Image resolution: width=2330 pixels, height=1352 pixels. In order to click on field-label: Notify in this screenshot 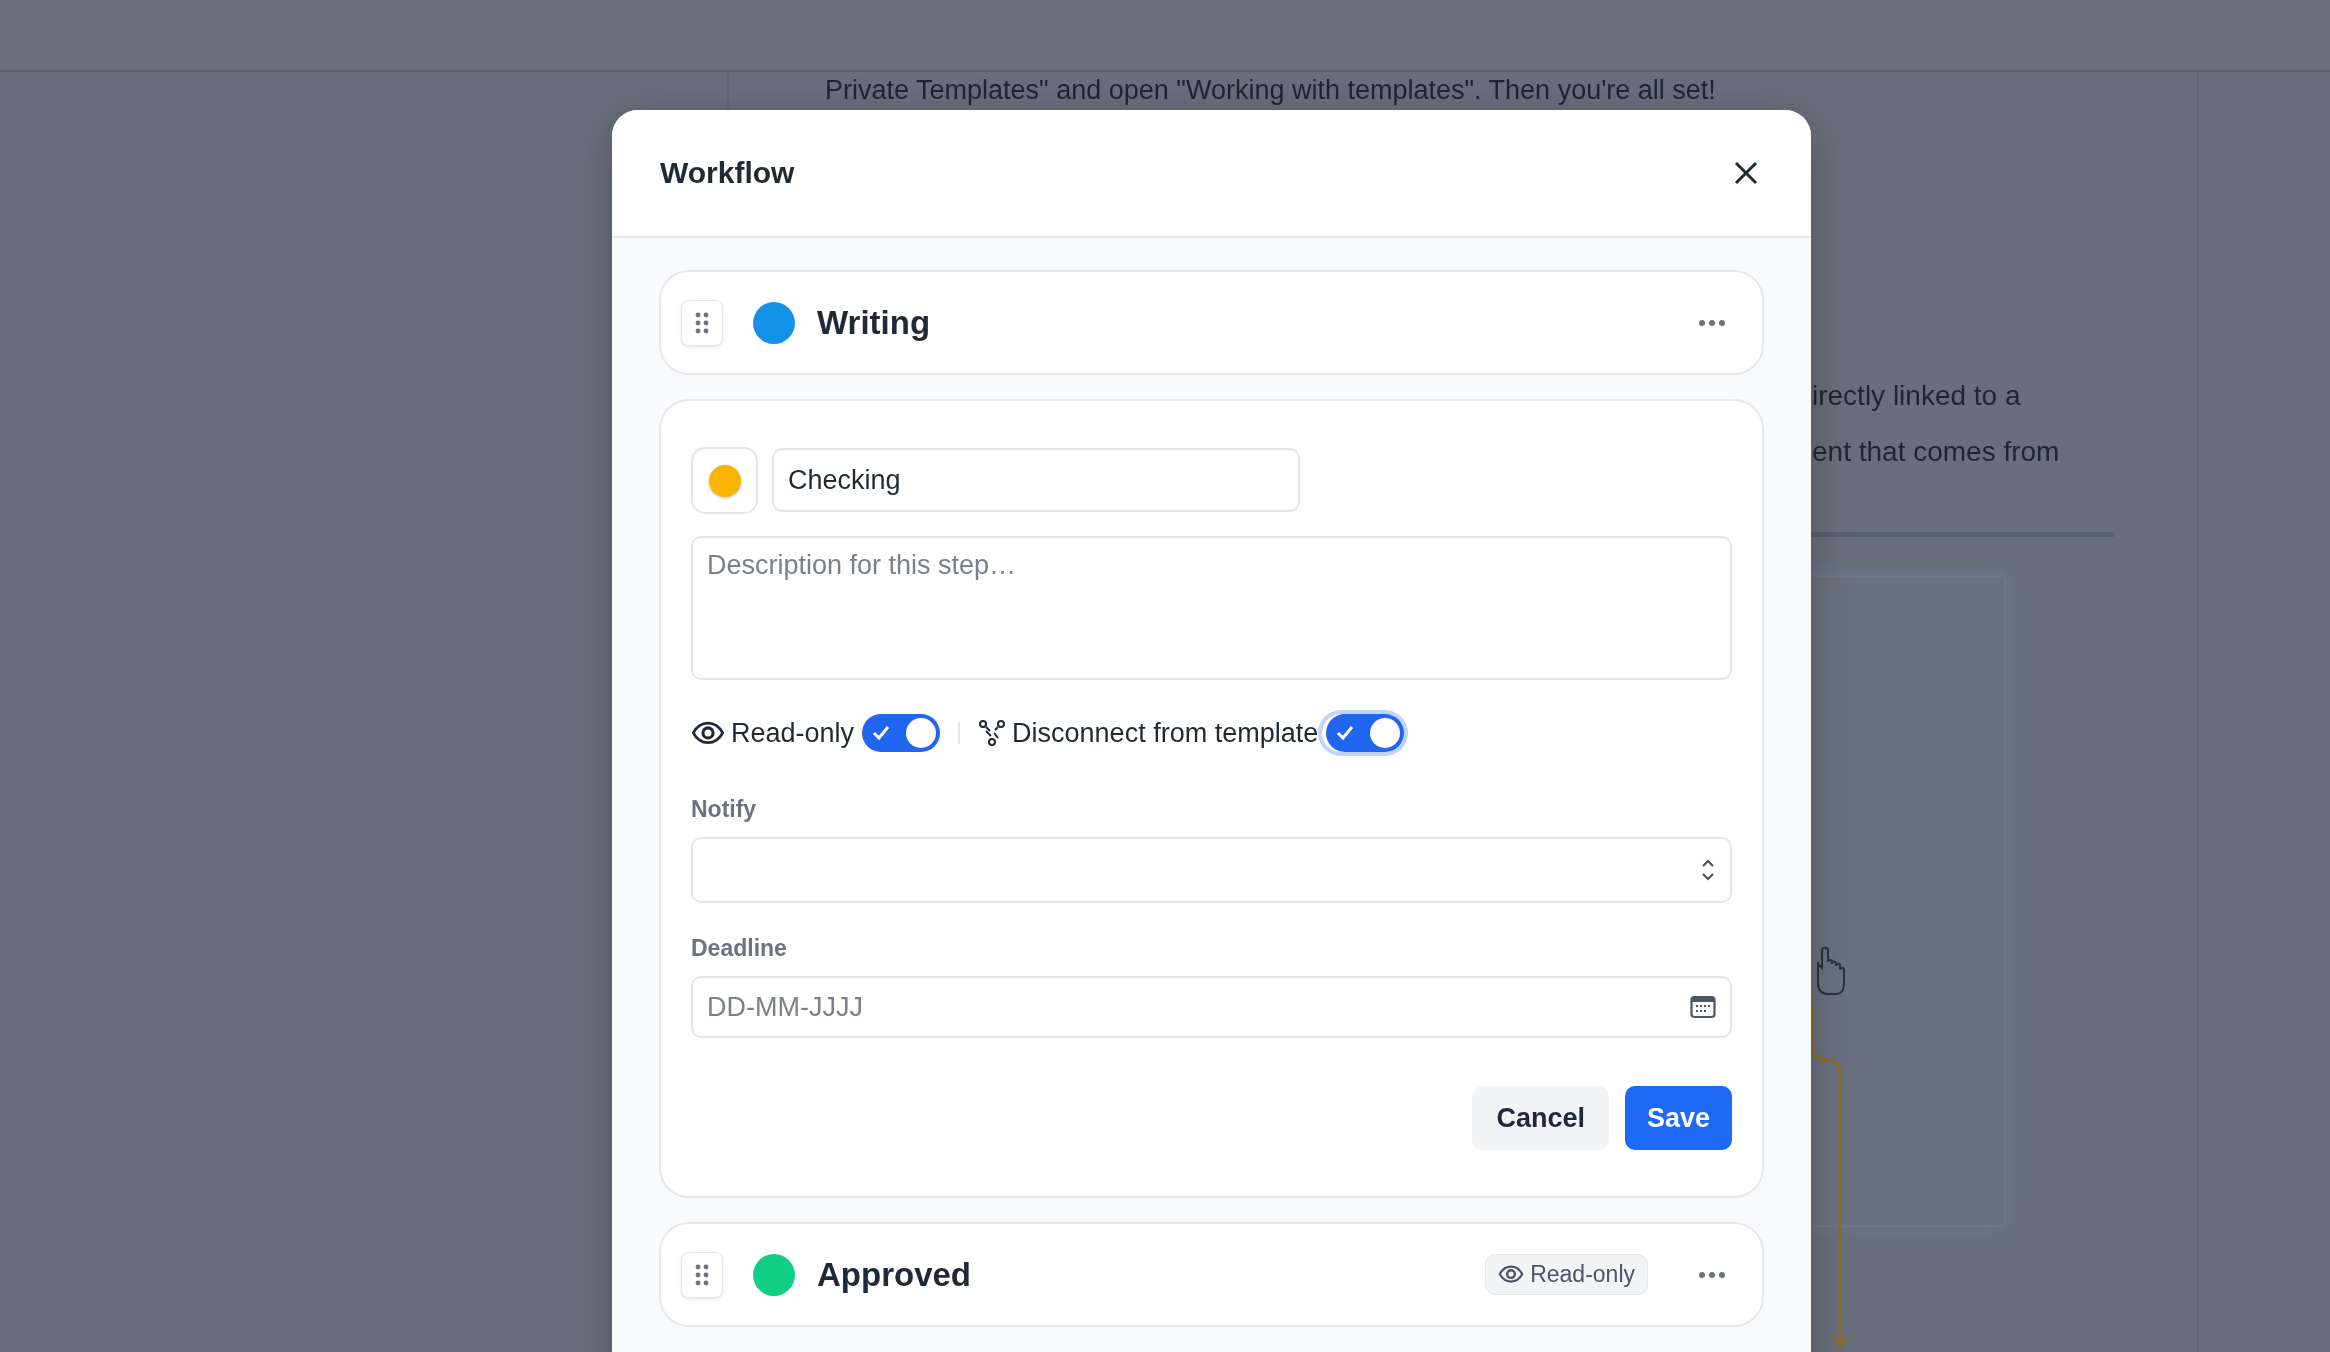, I will do `click(724, 809)`.